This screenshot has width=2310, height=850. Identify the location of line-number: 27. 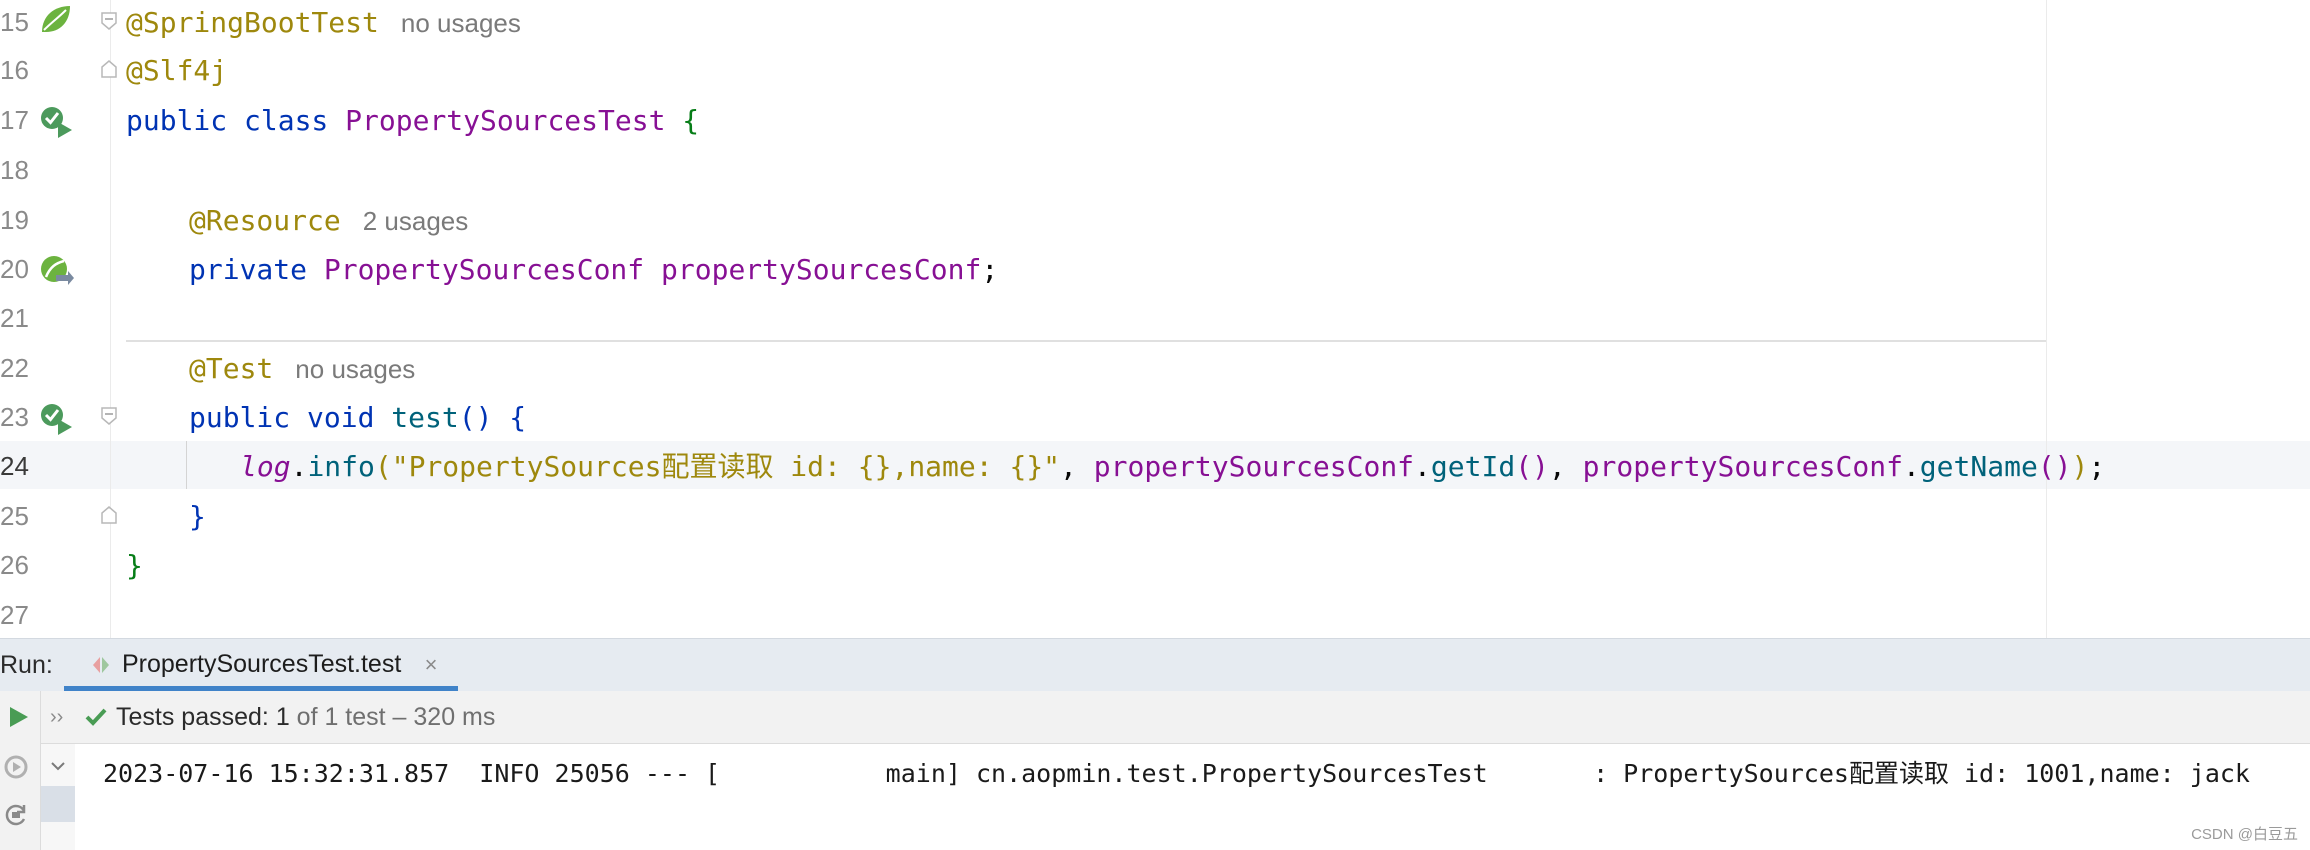
(14, 615).